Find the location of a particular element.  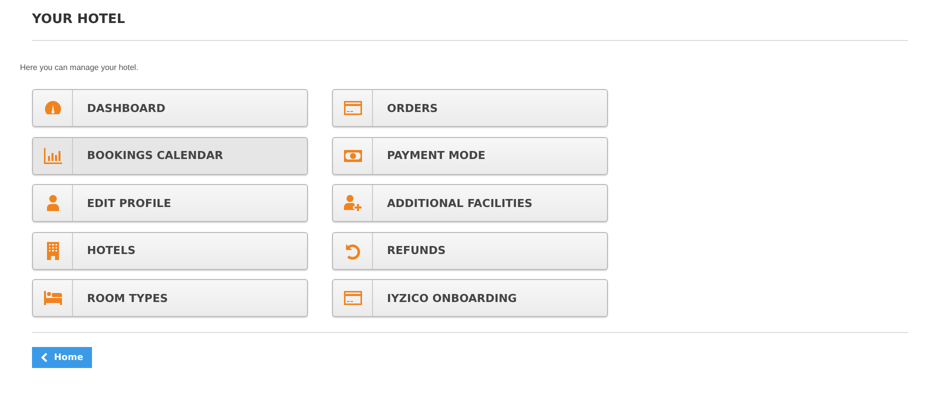

menu-tile: REFUNDS is located at coordinates (470, 251).